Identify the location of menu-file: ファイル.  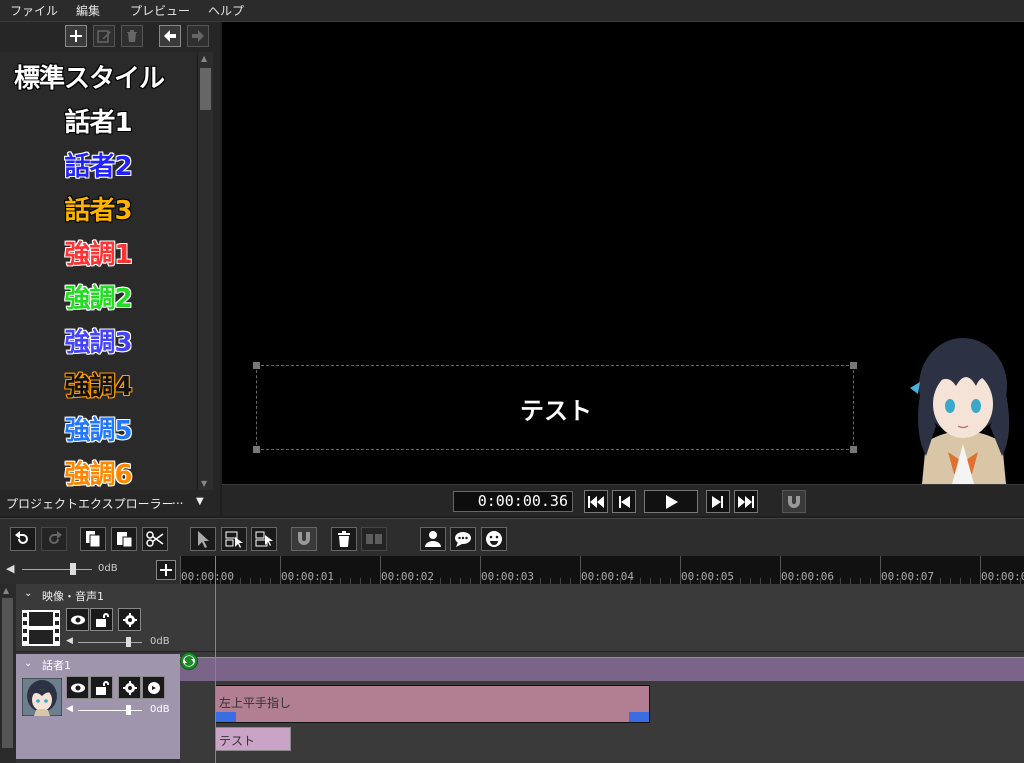
(34, 10).